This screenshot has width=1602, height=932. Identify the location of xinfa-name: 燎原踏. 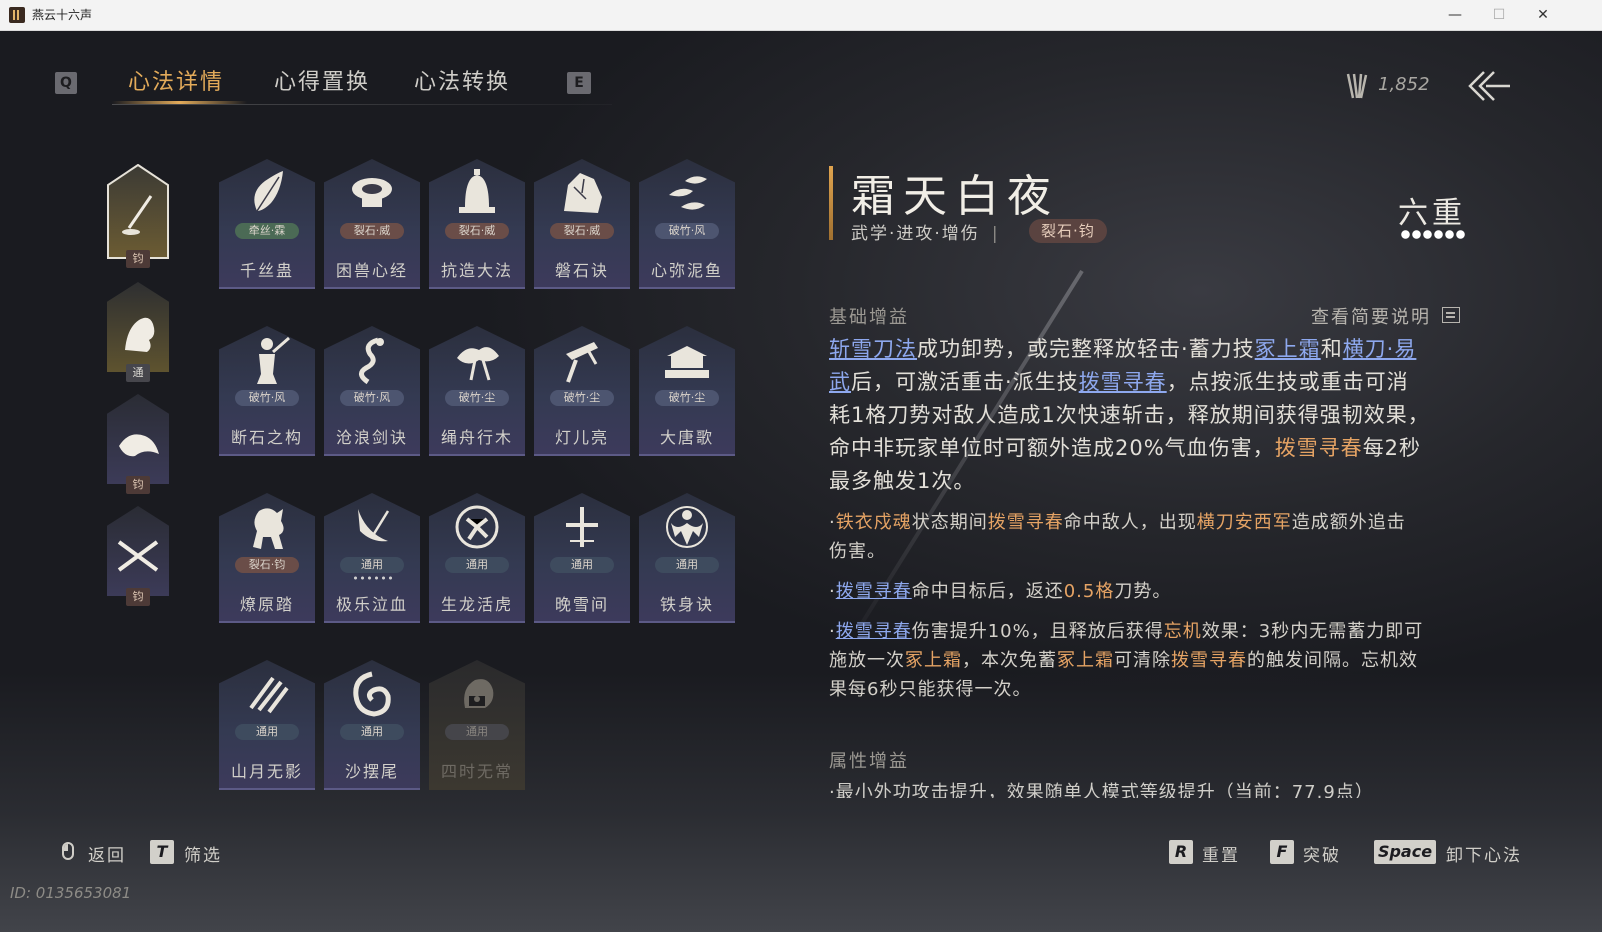
(266, 604).